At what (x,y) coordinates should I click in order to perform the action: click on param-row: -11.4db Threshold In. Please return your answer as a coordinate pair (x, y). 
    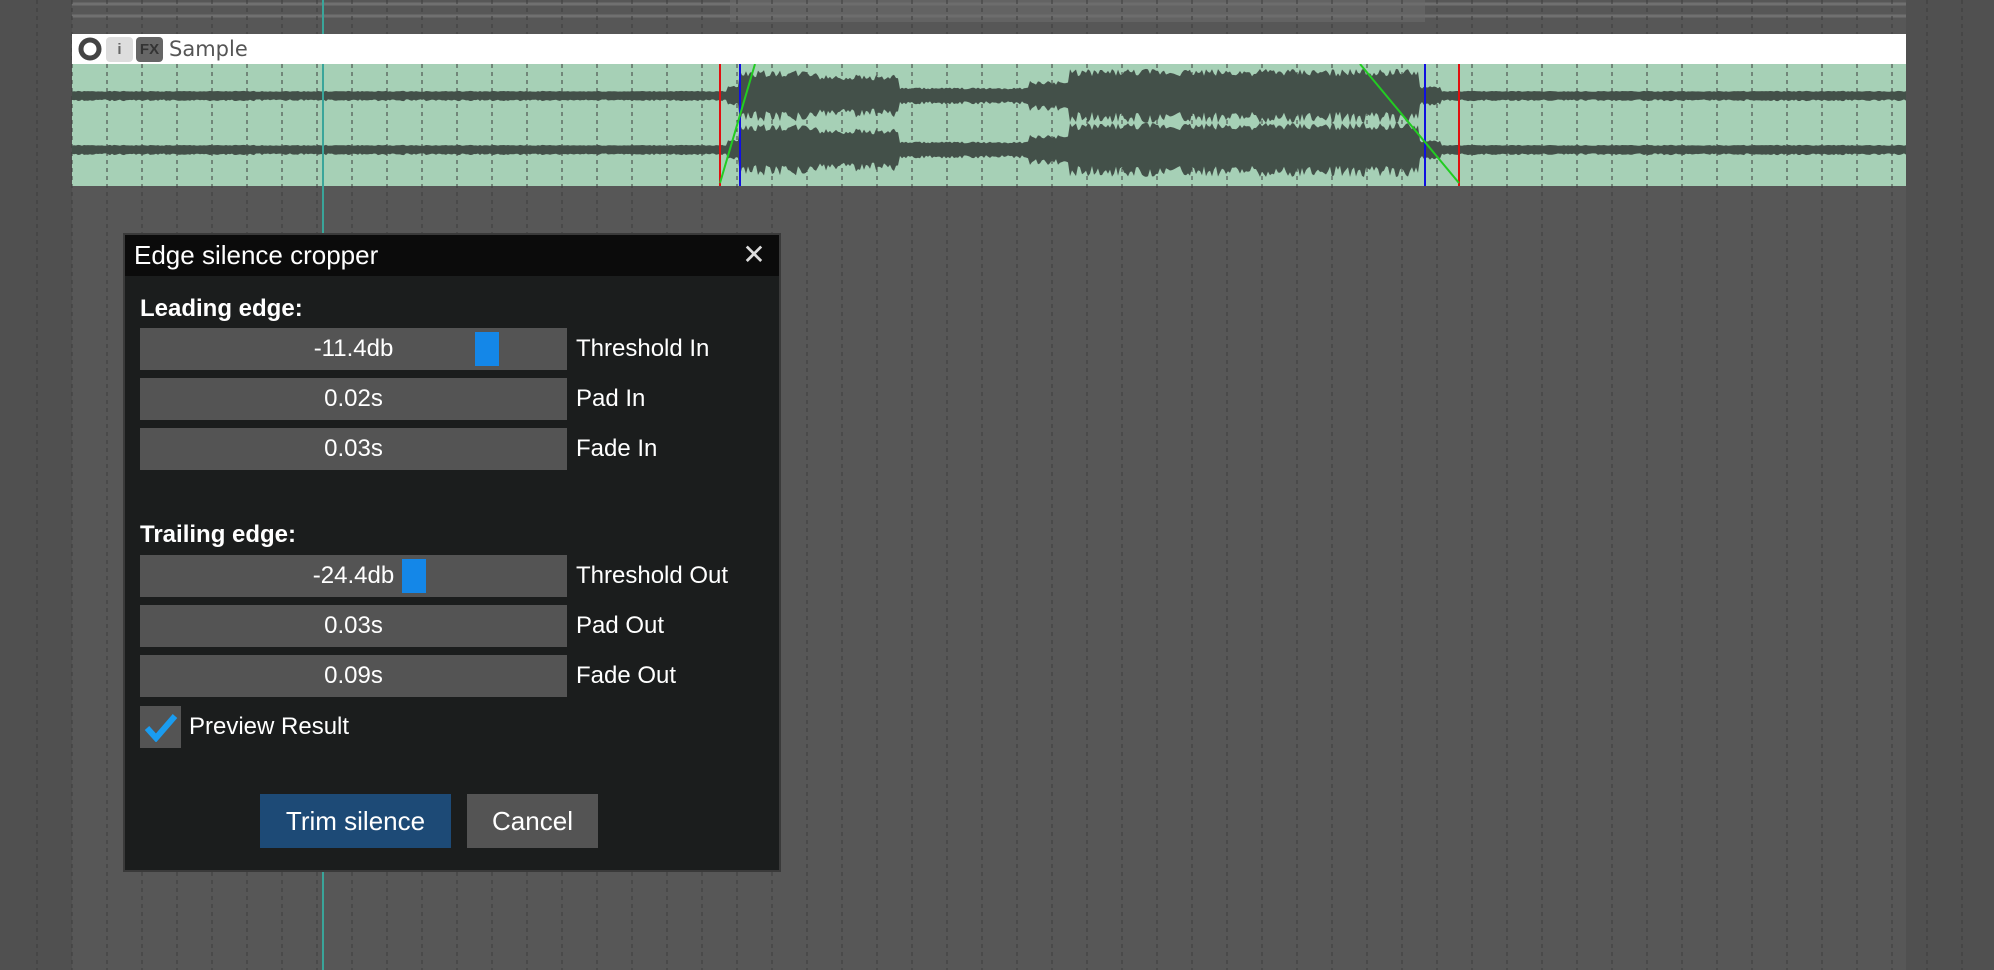
    Looking at the image, I should click on (424, 349).